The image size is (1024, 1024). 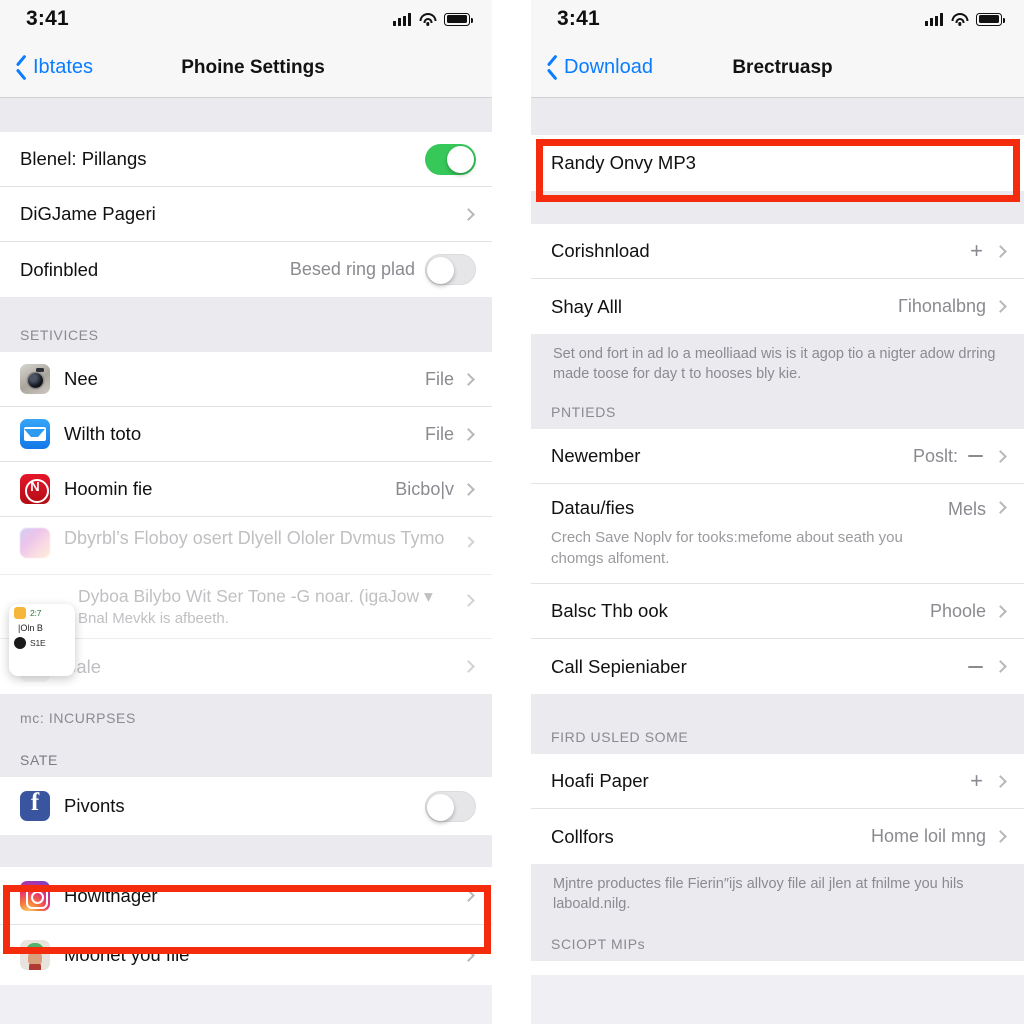 I want to click on left-group-social: Pivonts, so click(x=246, y=806).